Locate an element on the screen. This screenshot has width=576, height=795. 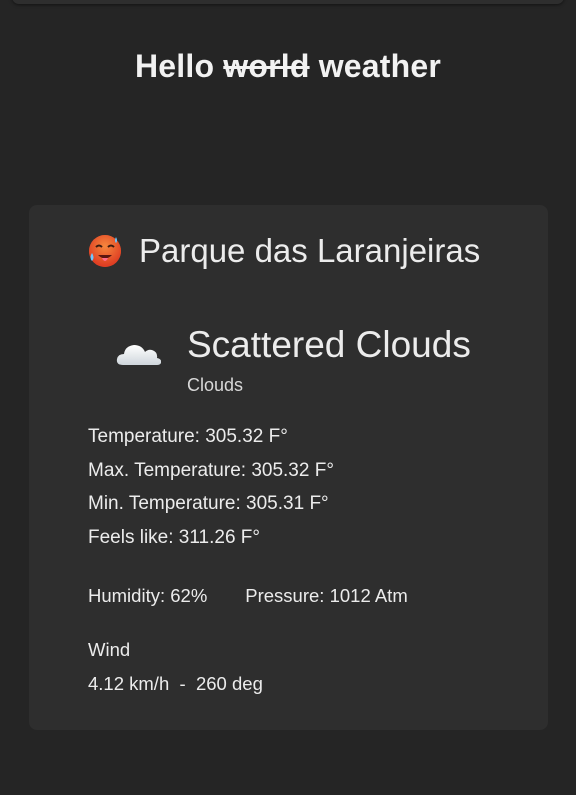
hot-face-icon is located at coordinates (105, 251).